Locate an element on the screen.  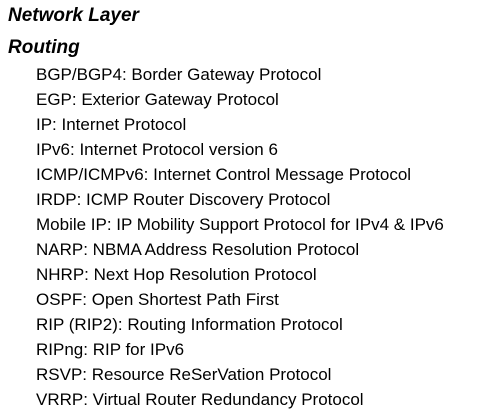
list-item: BGP/BGP4: Border Gateway Protocol is located at coordinates (179, 74).